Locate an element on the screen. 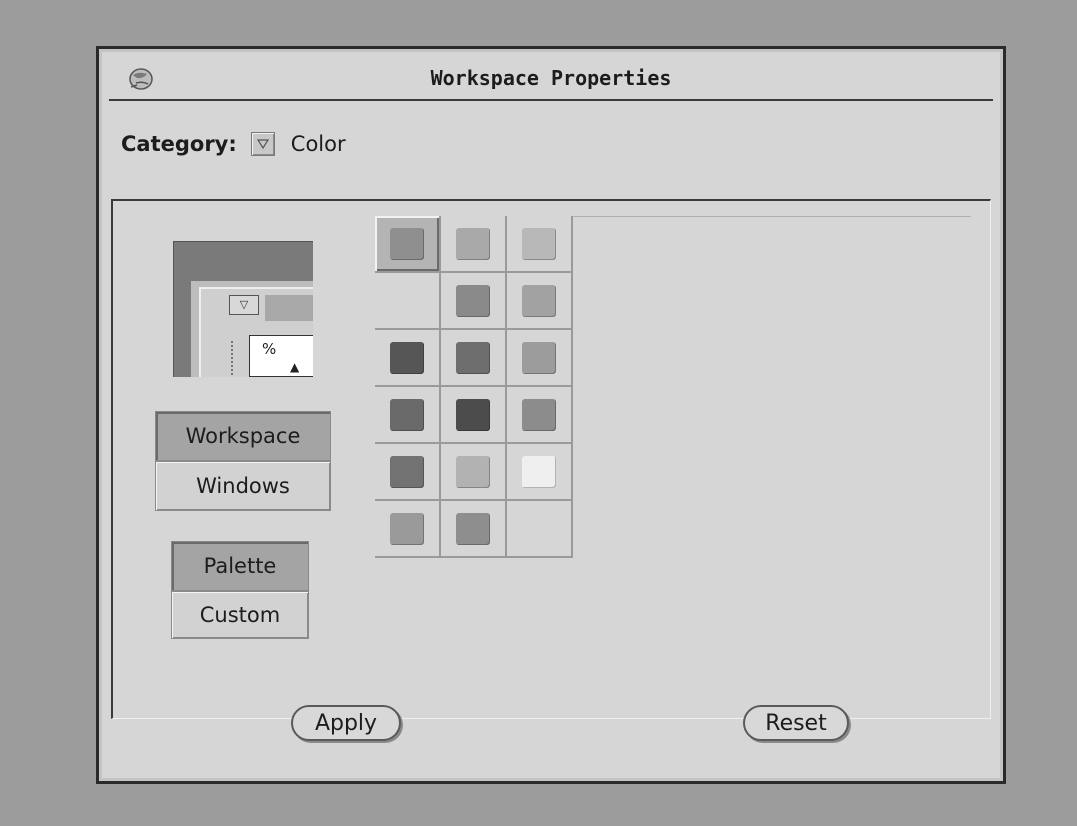 This screenshot has width=1077, height=826. preview-bar is located at coordinates (289, 308).